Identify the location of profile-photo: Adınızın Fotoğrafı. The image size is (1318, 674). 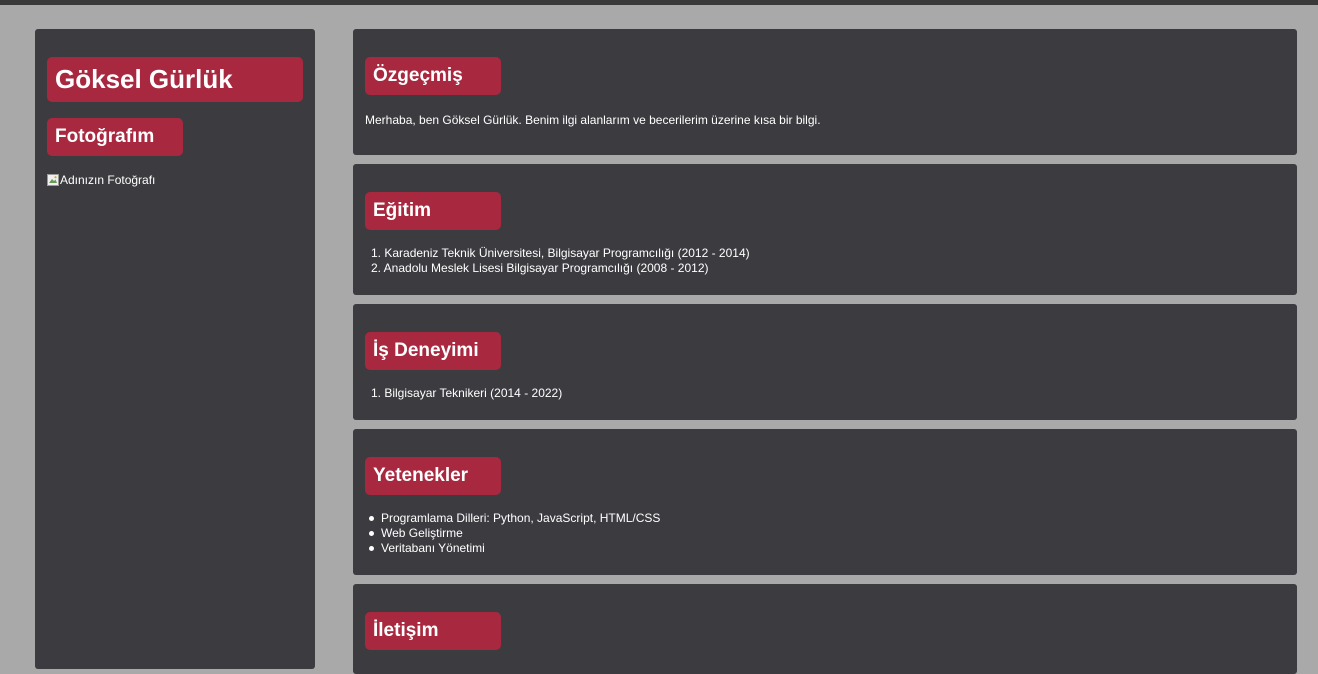
(101, 180).